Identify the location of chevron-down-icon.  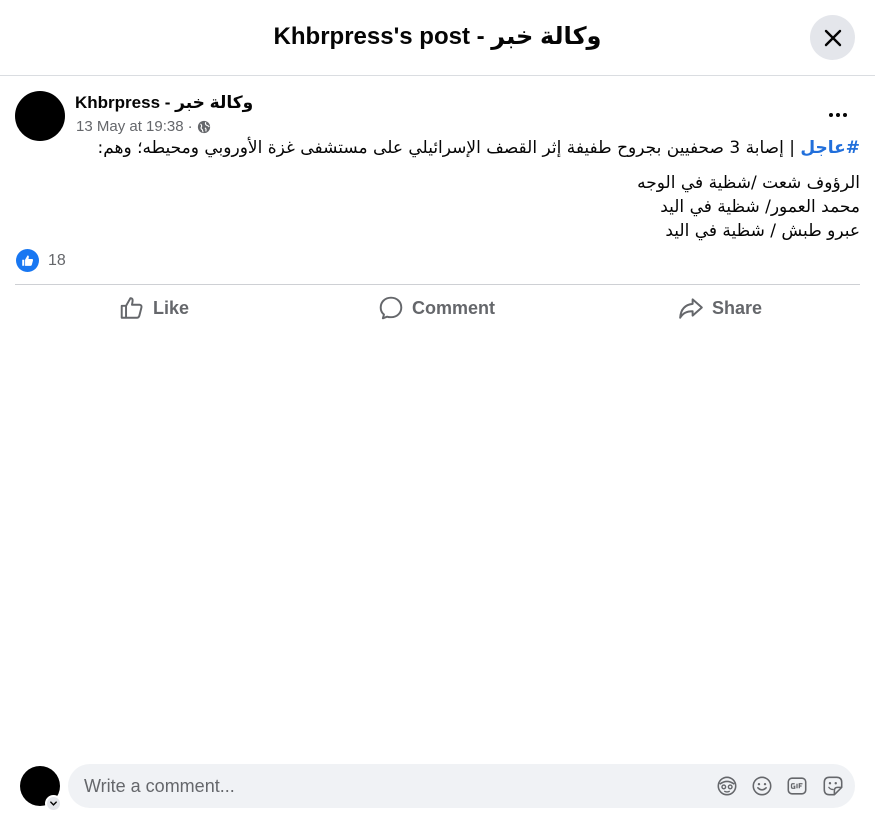
(53, 803).